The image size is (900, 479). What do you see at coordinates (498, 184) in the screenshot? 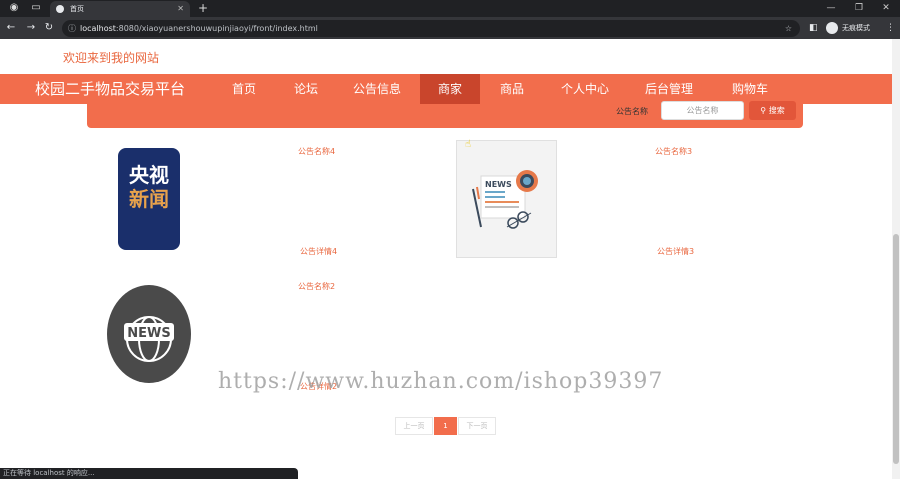
I see `newspaper-label: NEWS` at bounding box center [498, 184].